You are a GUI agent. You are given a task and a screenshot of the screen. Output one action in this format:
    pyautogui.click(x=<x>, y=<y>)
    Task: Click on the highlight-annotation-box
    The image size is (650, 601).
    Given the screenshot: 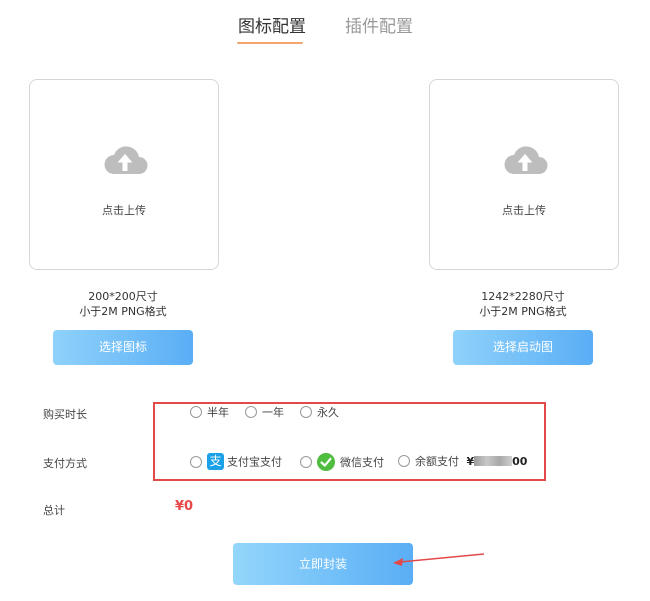 What is the action you would take?
    pyautogui.click(x=349, y=441)
    